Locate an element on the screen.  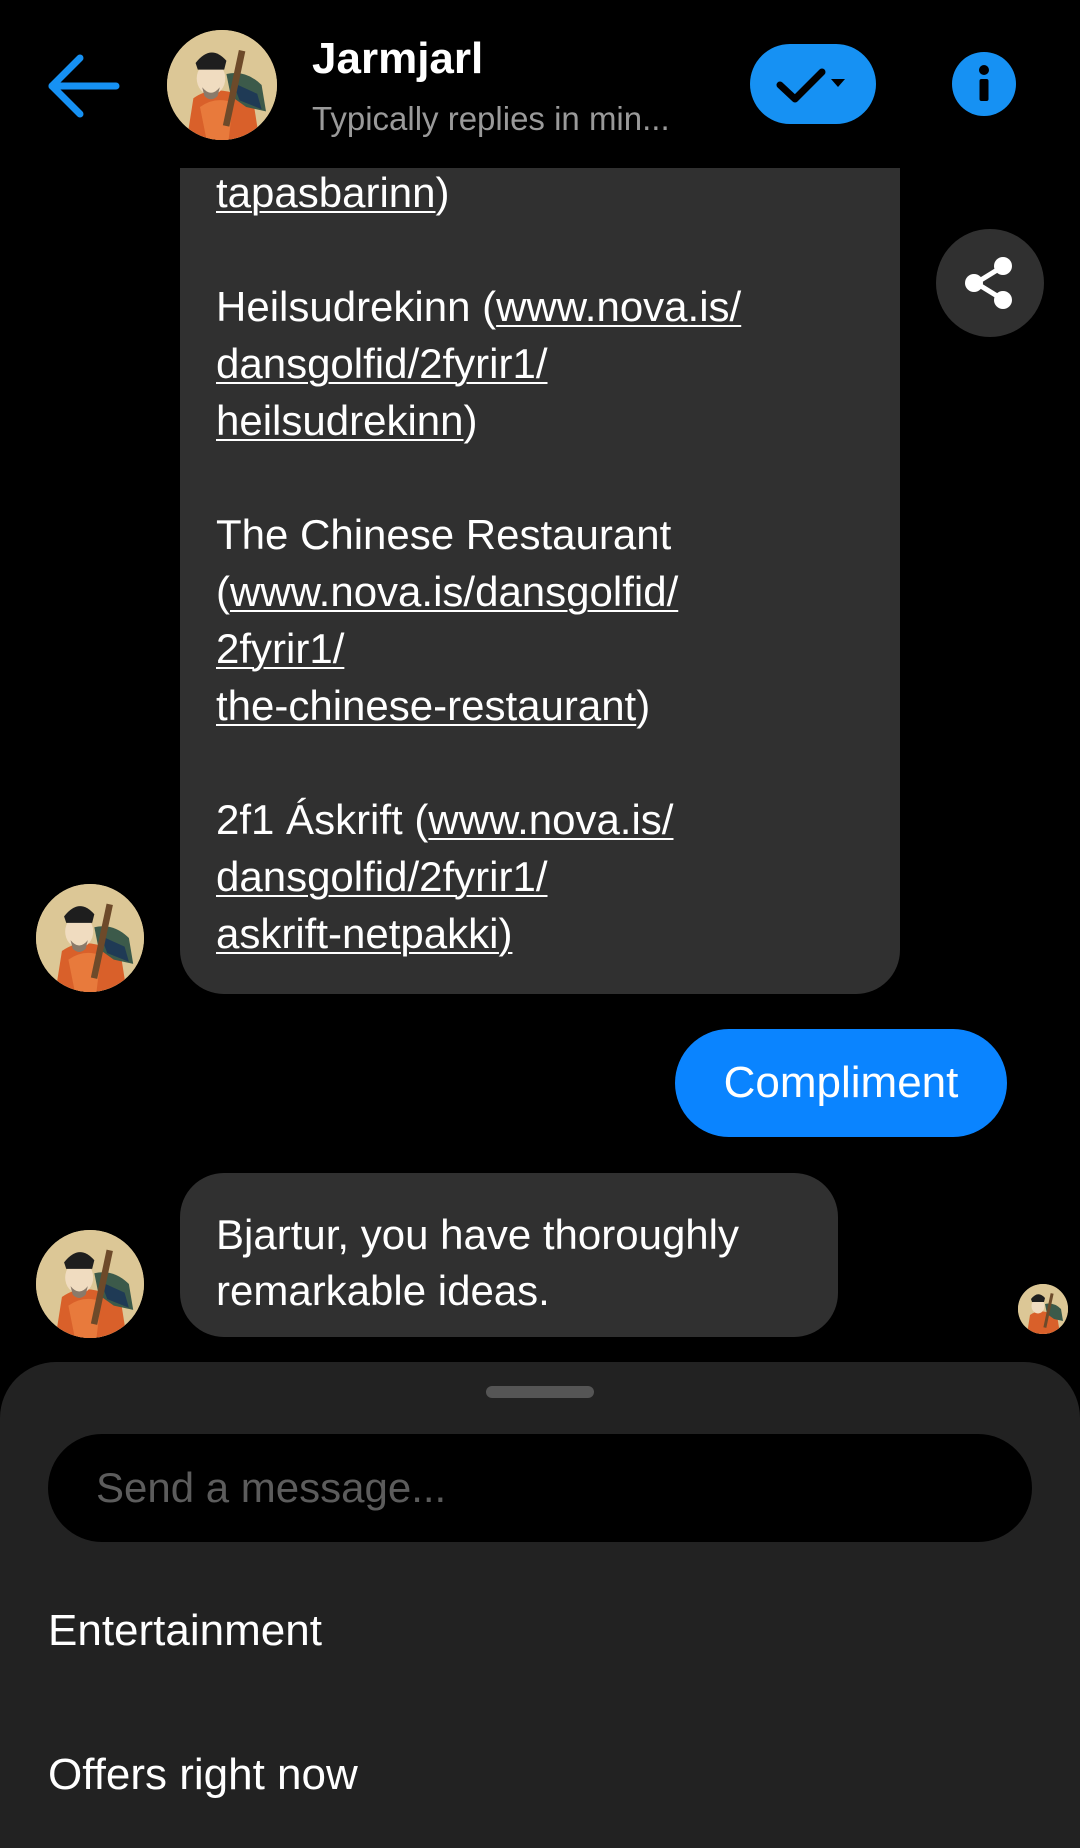
share-icon is located at coordinates (988, 283).